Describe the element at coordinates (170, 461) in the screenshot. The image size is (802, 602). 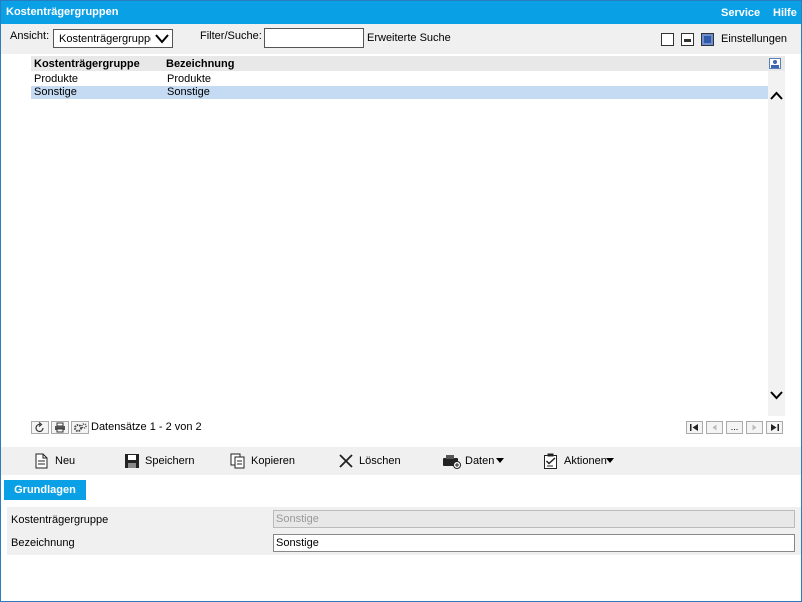
I see `save-button-label: Speichern` at that location.